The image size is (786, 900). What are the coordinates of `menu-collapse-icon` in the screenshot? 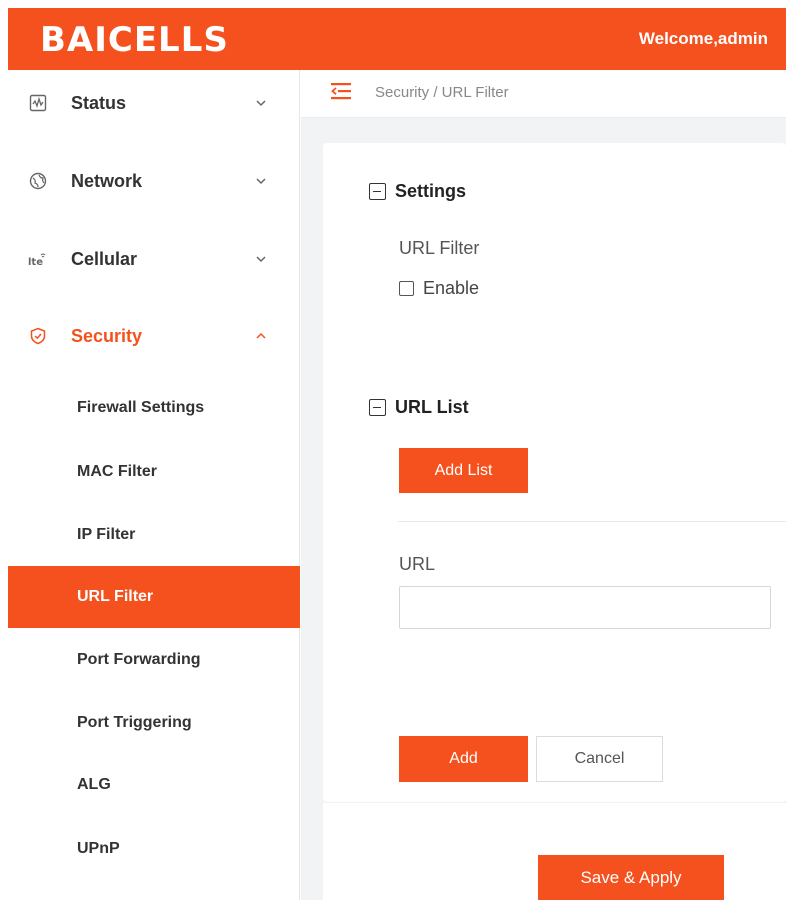 It's located at (342, 91).